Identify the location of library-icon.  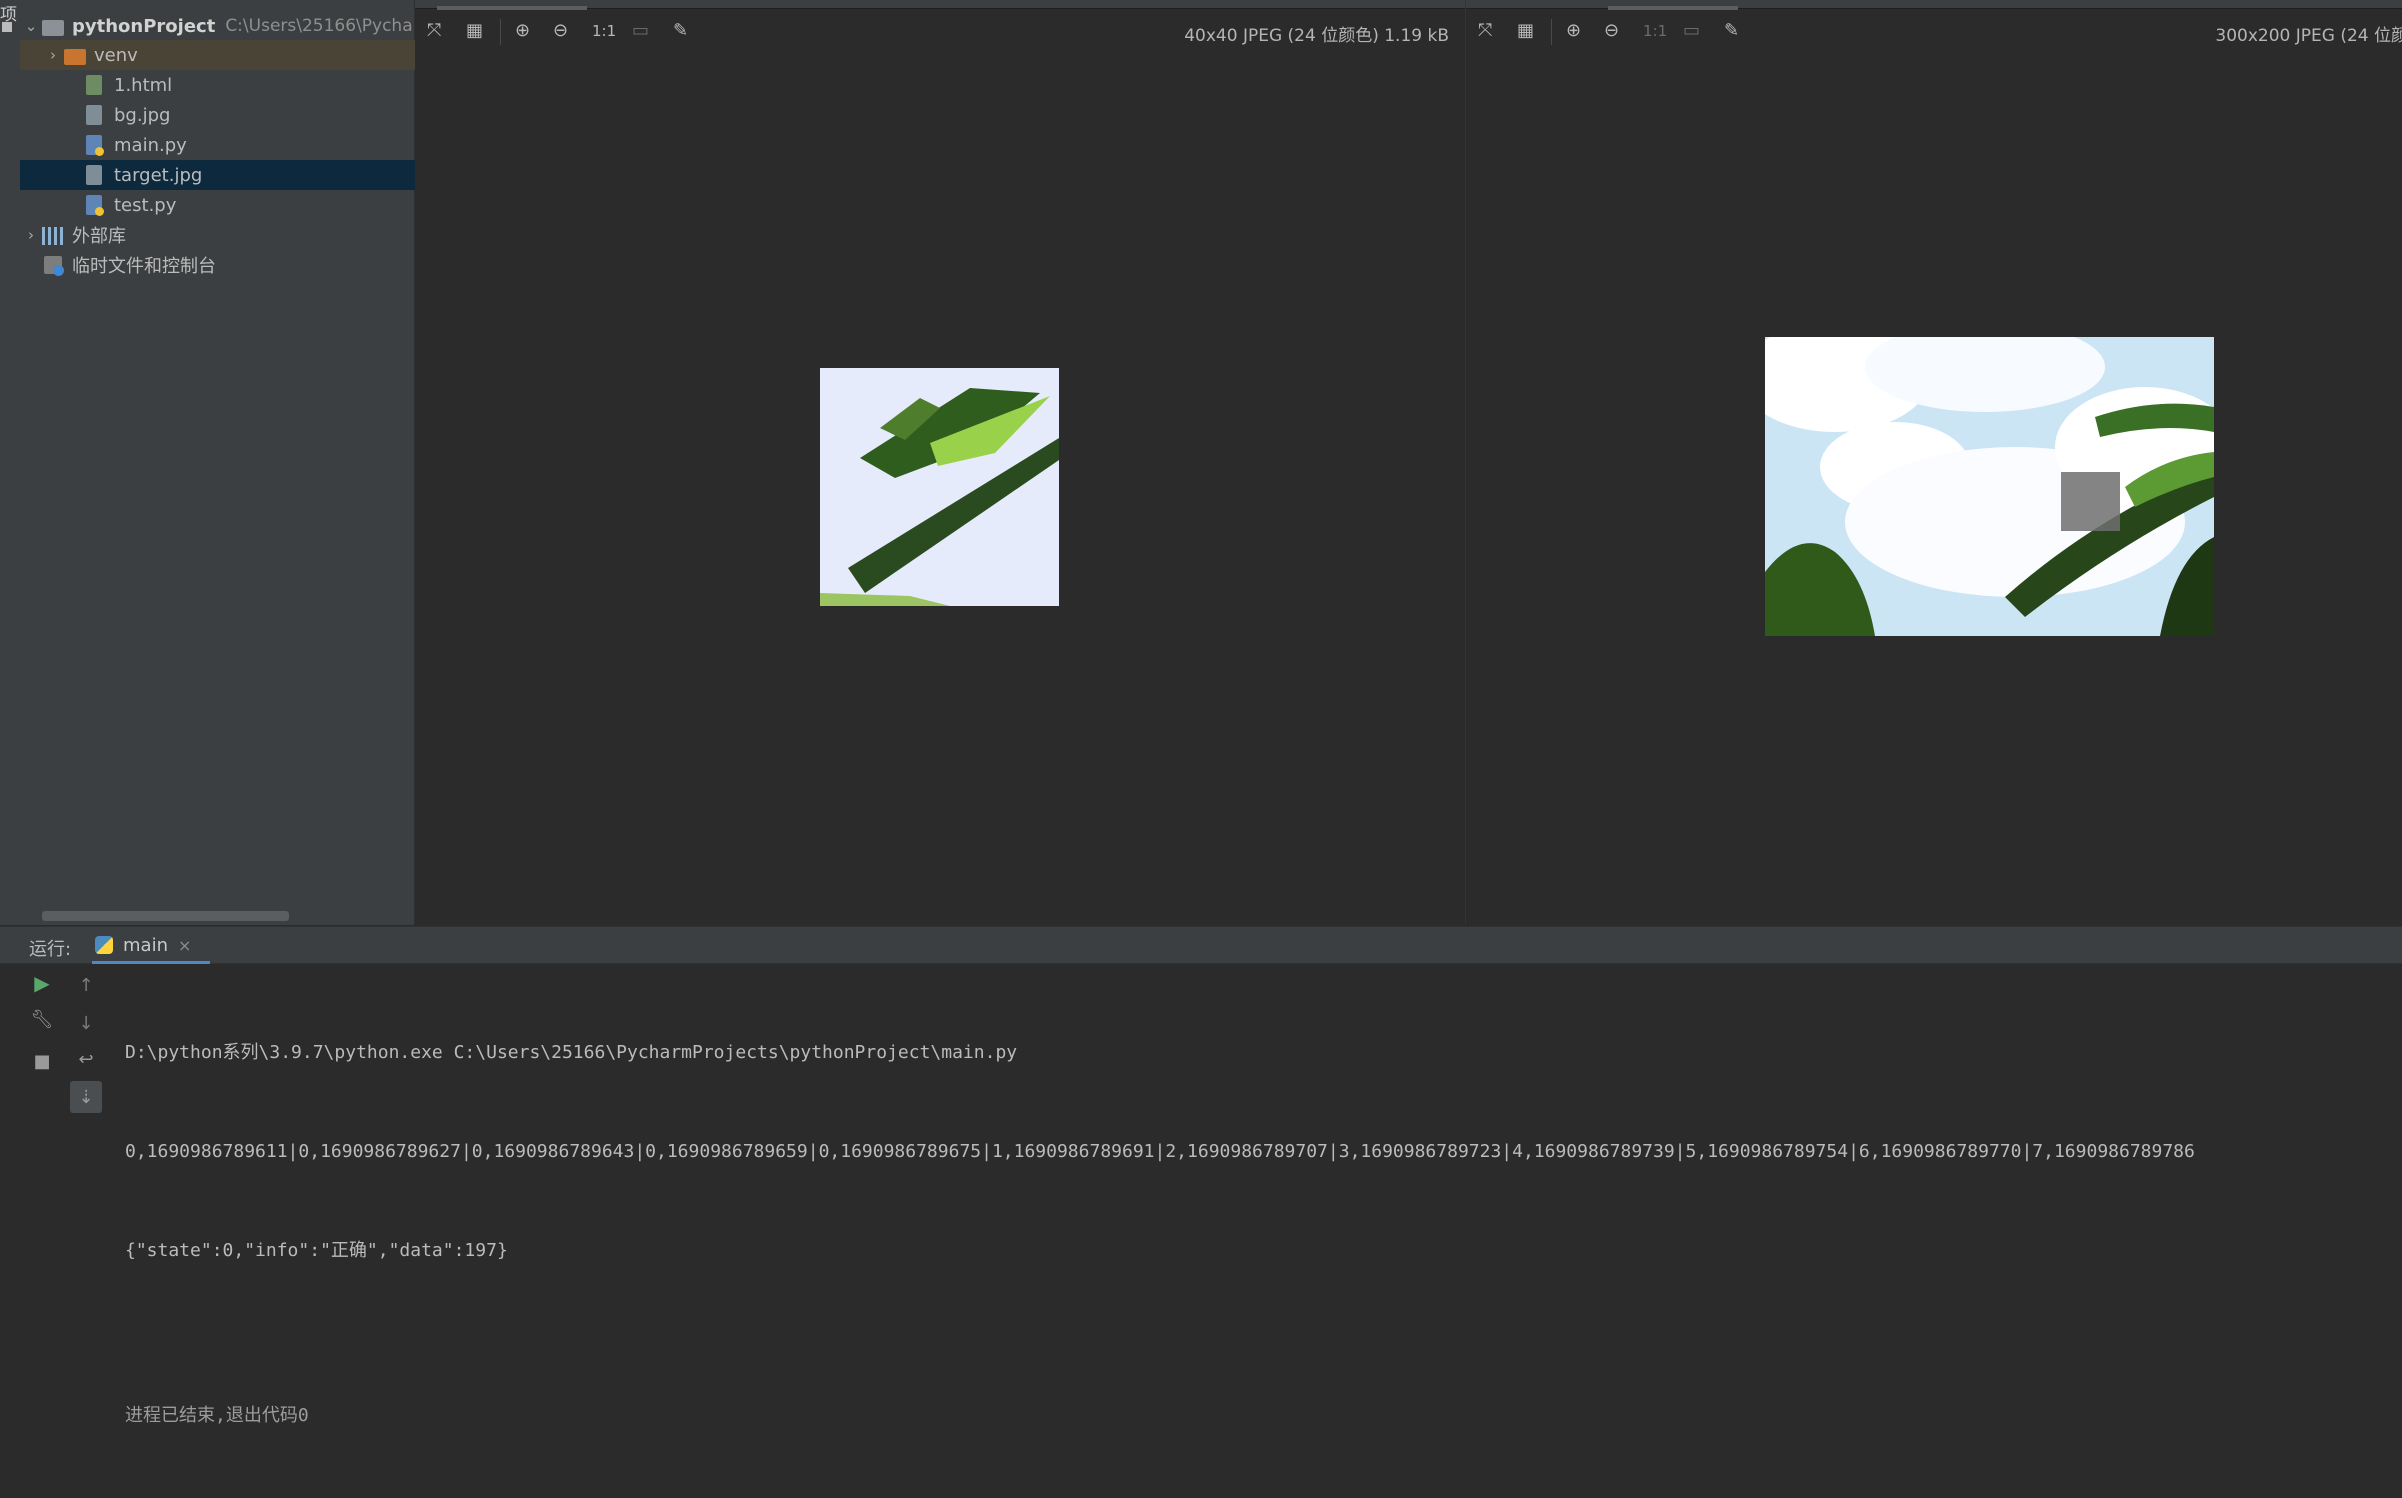
(53, 236).